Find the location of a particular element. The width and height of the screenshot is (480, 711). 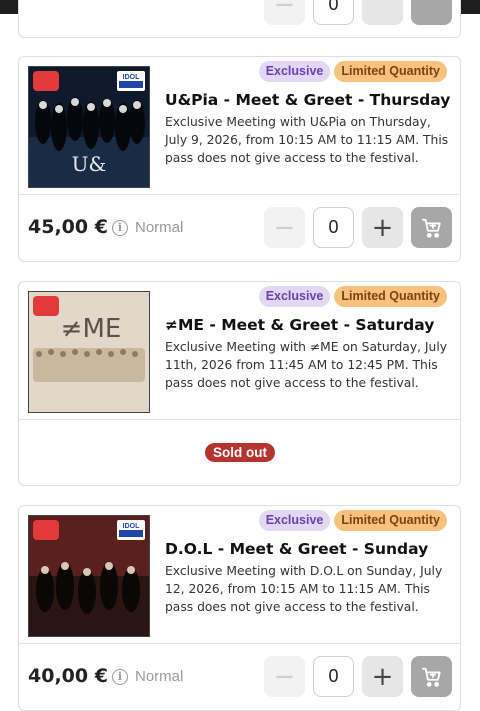

event-thumbnail: ≠ME is located at coordinates (89, 352).